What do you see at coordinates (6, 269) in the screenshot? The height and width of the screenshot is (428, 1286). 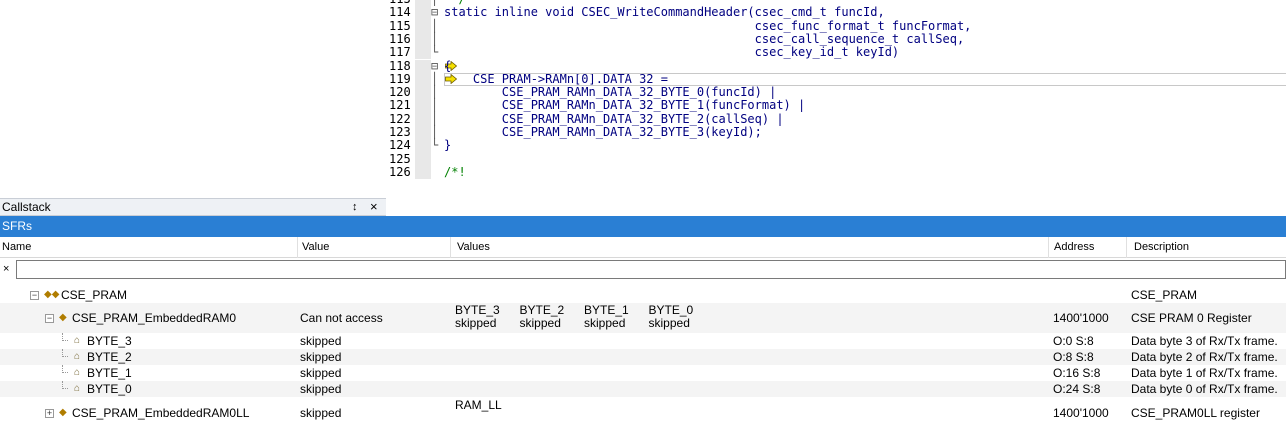 I see `clear-filter-icon: ×` at bounding box center [6, 269].